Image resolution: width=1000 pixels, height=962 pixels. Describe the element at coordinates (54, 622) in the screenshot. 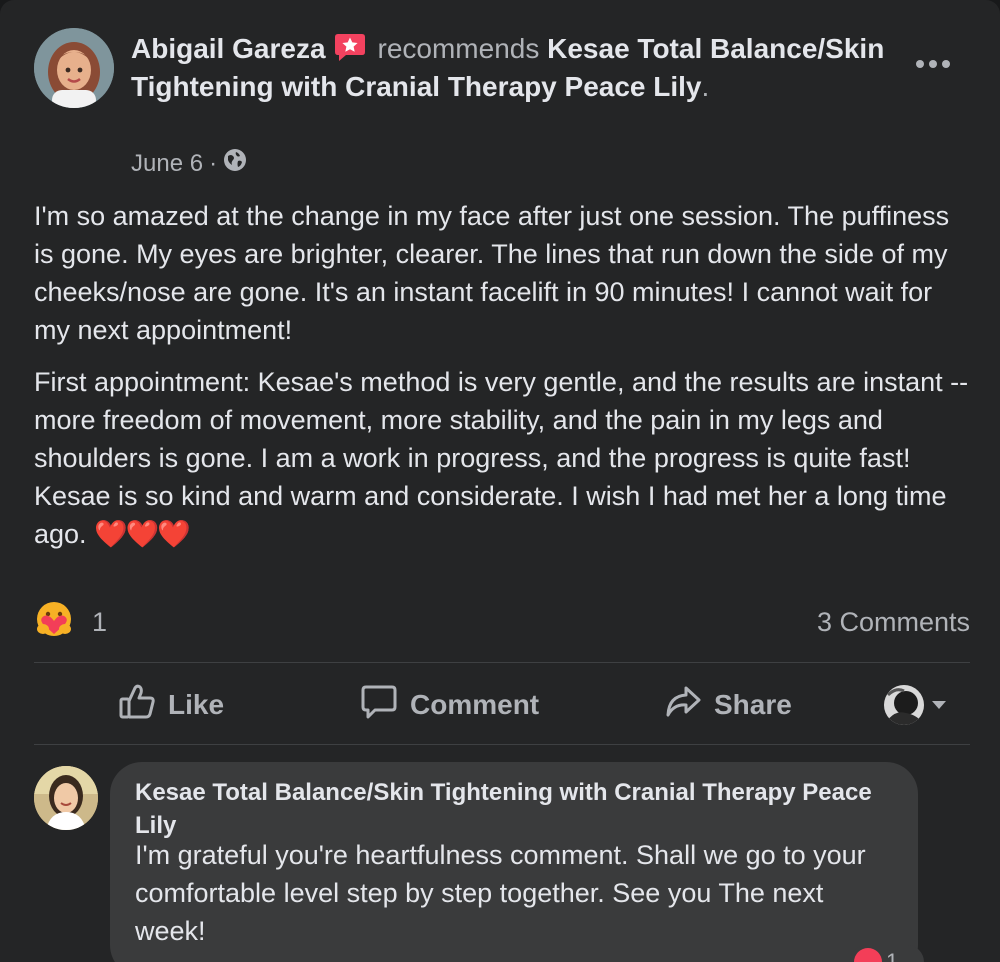

I see `care-reaction-icon` at that location.